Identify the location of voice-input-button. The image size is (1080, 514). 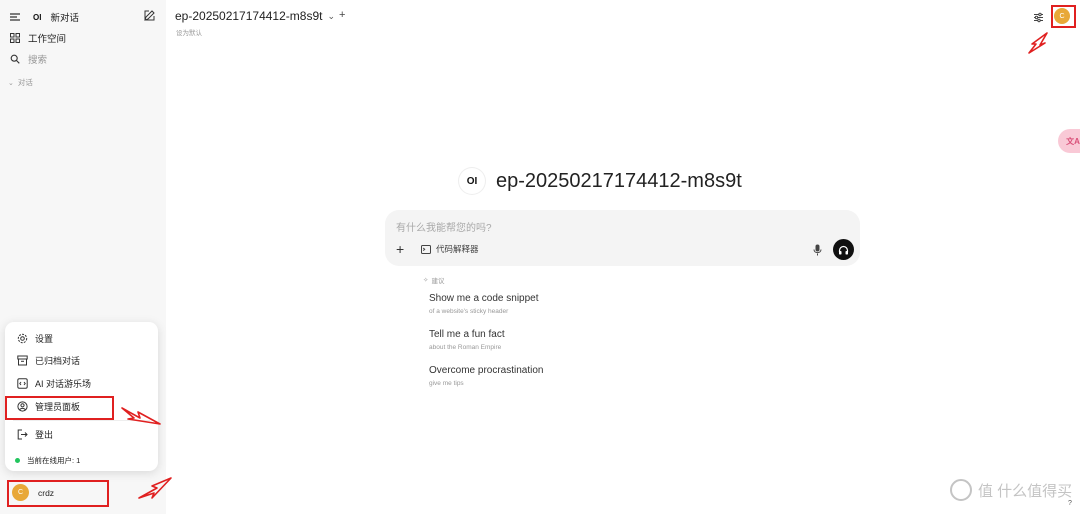
(817, 252).